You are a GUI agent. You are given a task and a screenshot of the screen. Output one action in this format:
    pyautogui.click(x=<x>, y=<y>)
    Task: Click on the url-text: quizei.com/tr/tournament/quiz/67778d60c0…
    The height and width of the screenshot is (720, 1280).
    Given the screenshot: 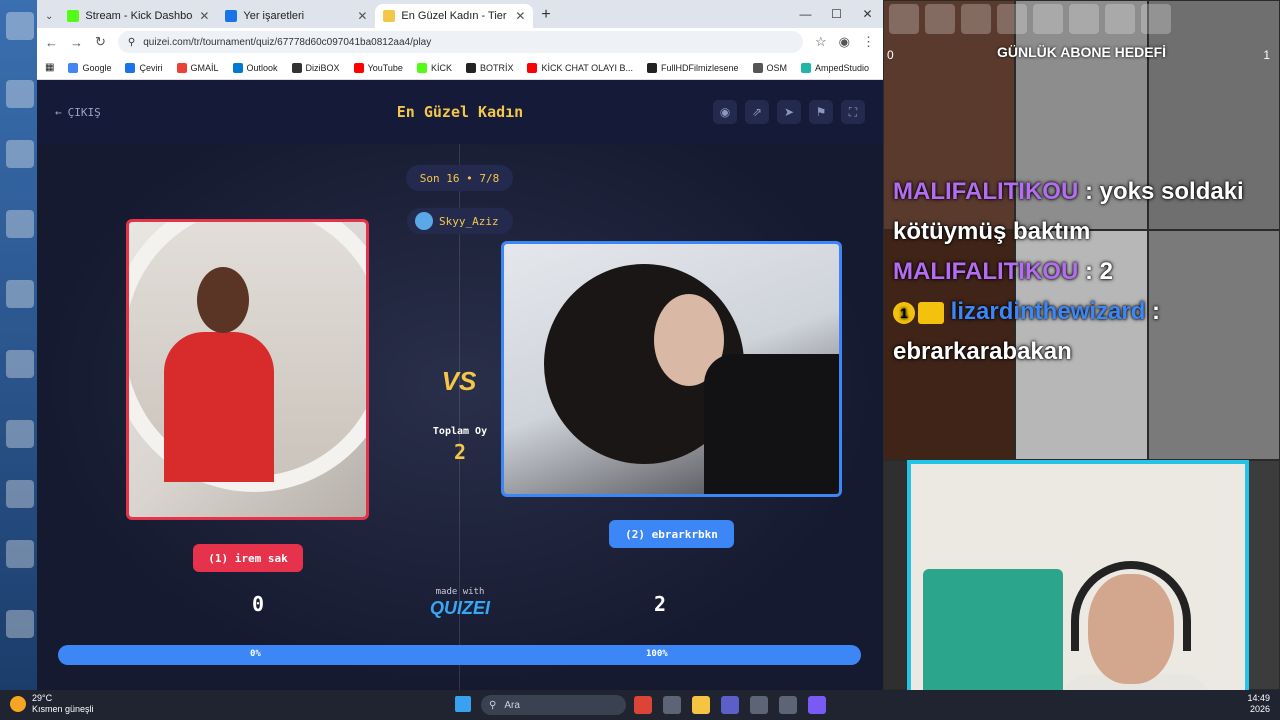 What is the action you would take?
    pyautogui.click(x=287, y=42)
    